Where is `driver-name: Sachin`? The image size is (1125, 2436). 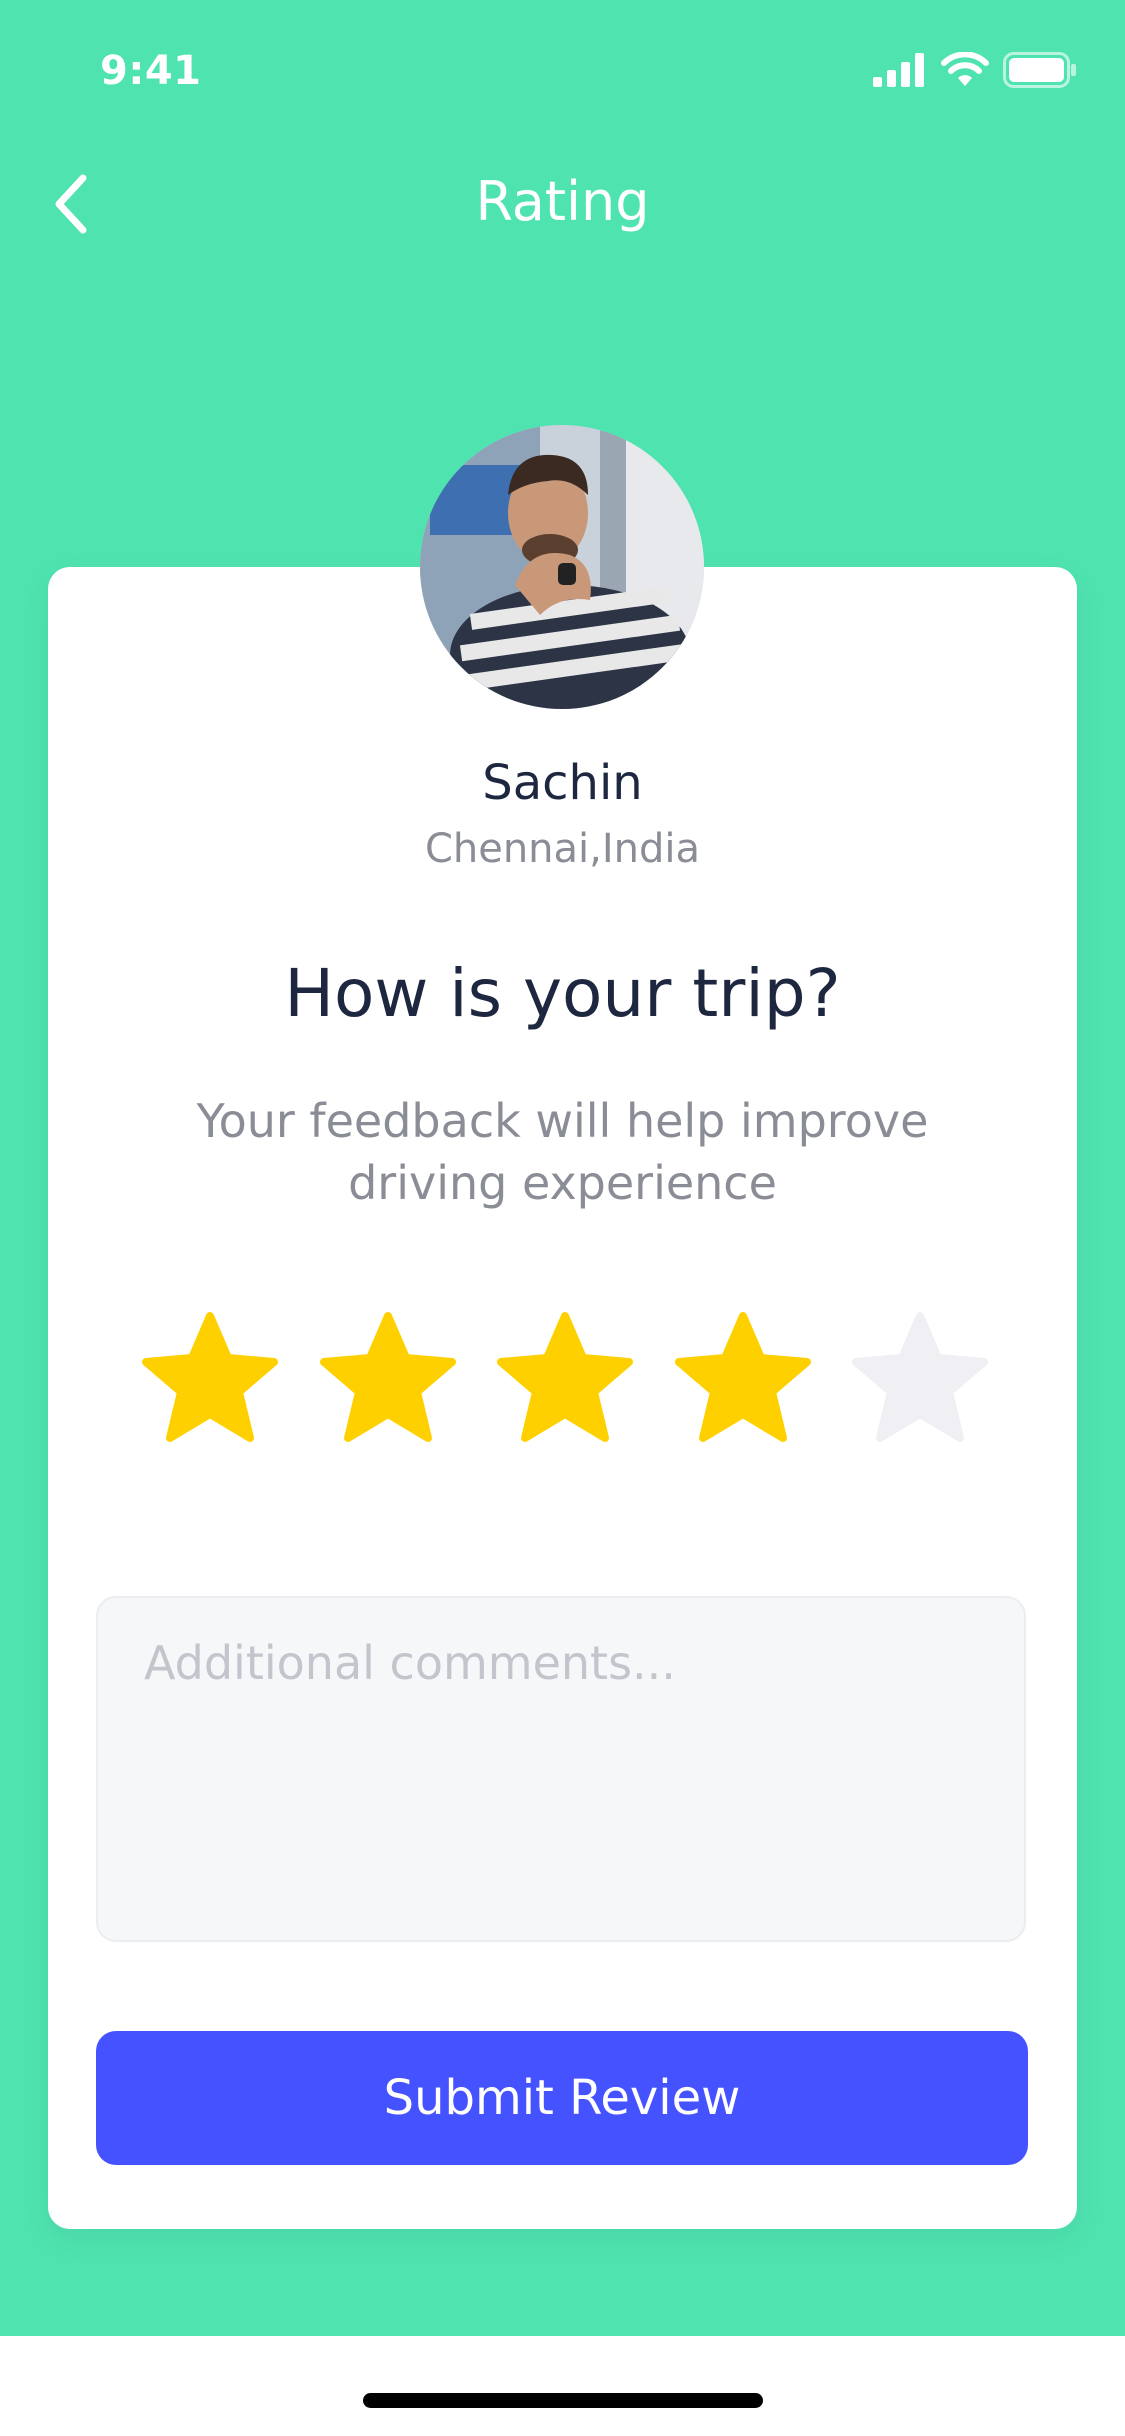
driver-name: Sachin is located at coordinates (562, 783).